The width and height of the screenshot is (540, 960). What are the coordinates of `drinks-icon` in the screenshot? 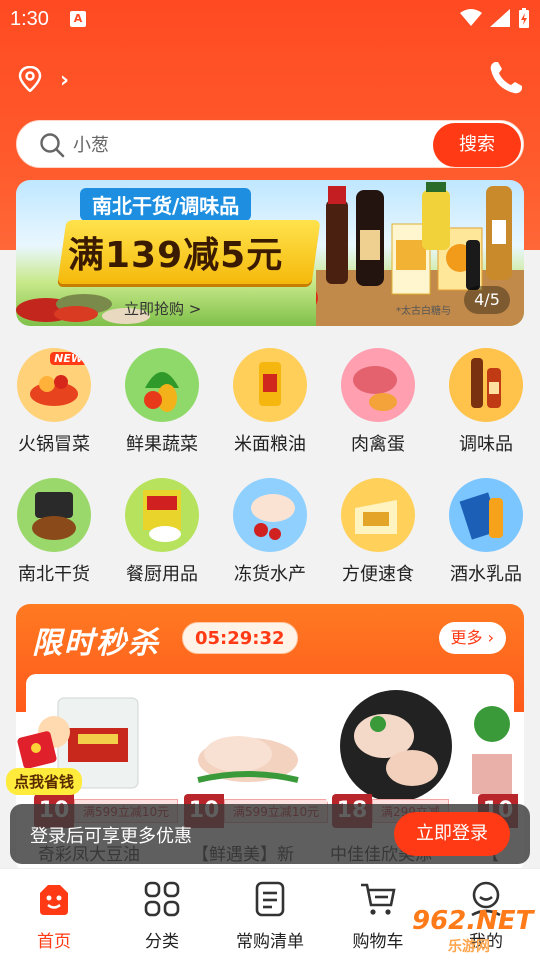 It's located at (486, 515).